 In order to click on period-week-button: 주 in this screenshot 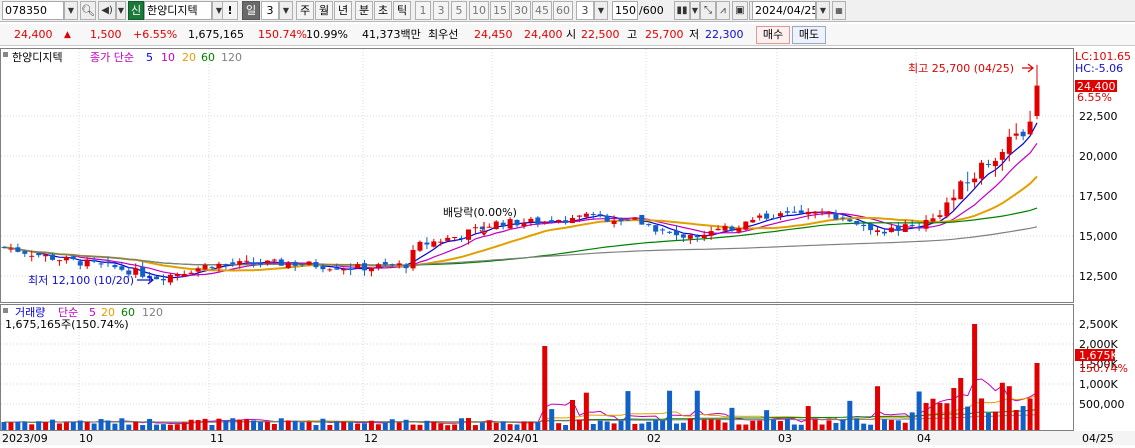, I will do `click(305, 10)`.